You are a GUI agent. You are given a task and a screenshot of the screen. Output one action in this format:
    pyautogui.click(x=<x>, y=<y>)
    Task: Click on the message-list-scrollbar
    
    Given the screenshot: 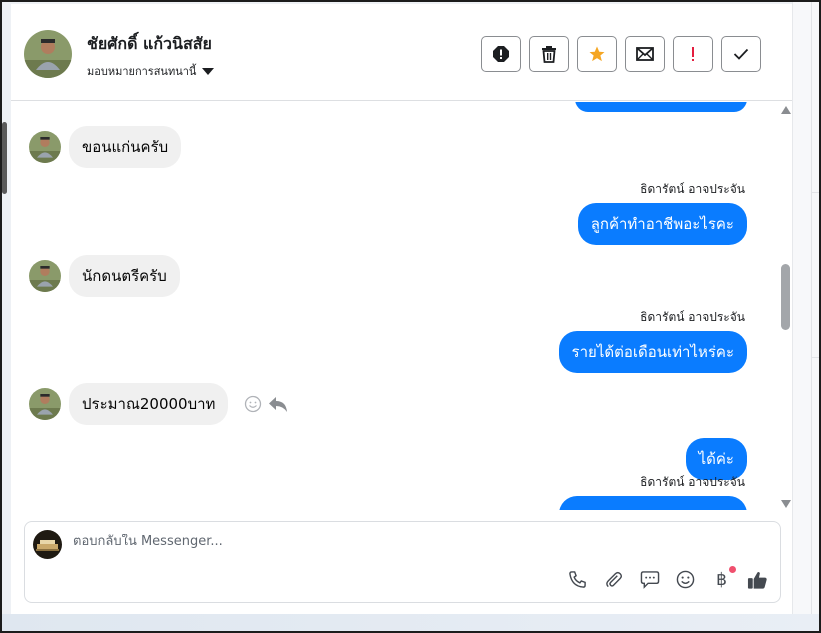 What is the action you would take?
    pyautogui.click(x=785, y=306)
    